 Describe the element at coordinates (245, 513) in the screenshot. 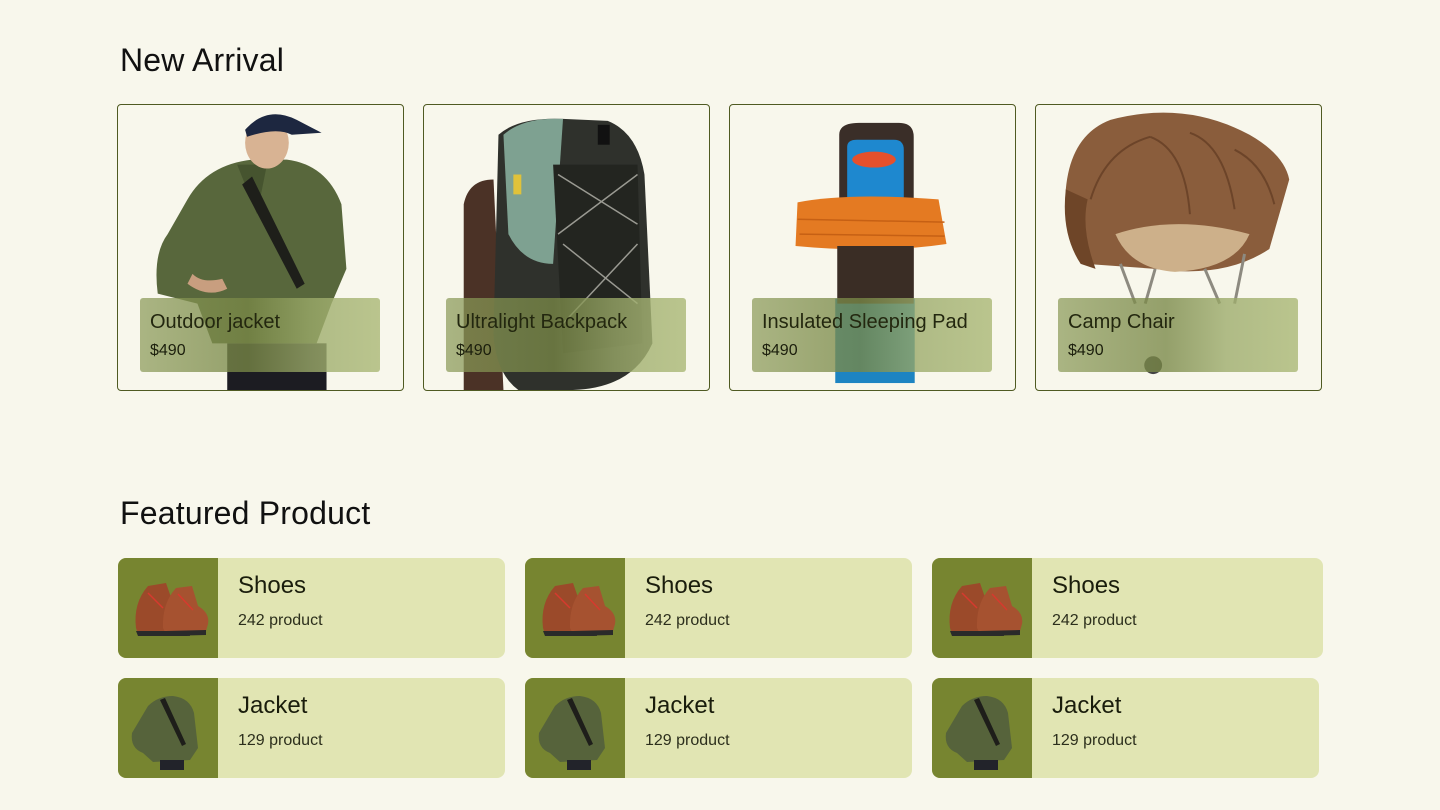

I see `featured-product-title: Featured Product` at that location.